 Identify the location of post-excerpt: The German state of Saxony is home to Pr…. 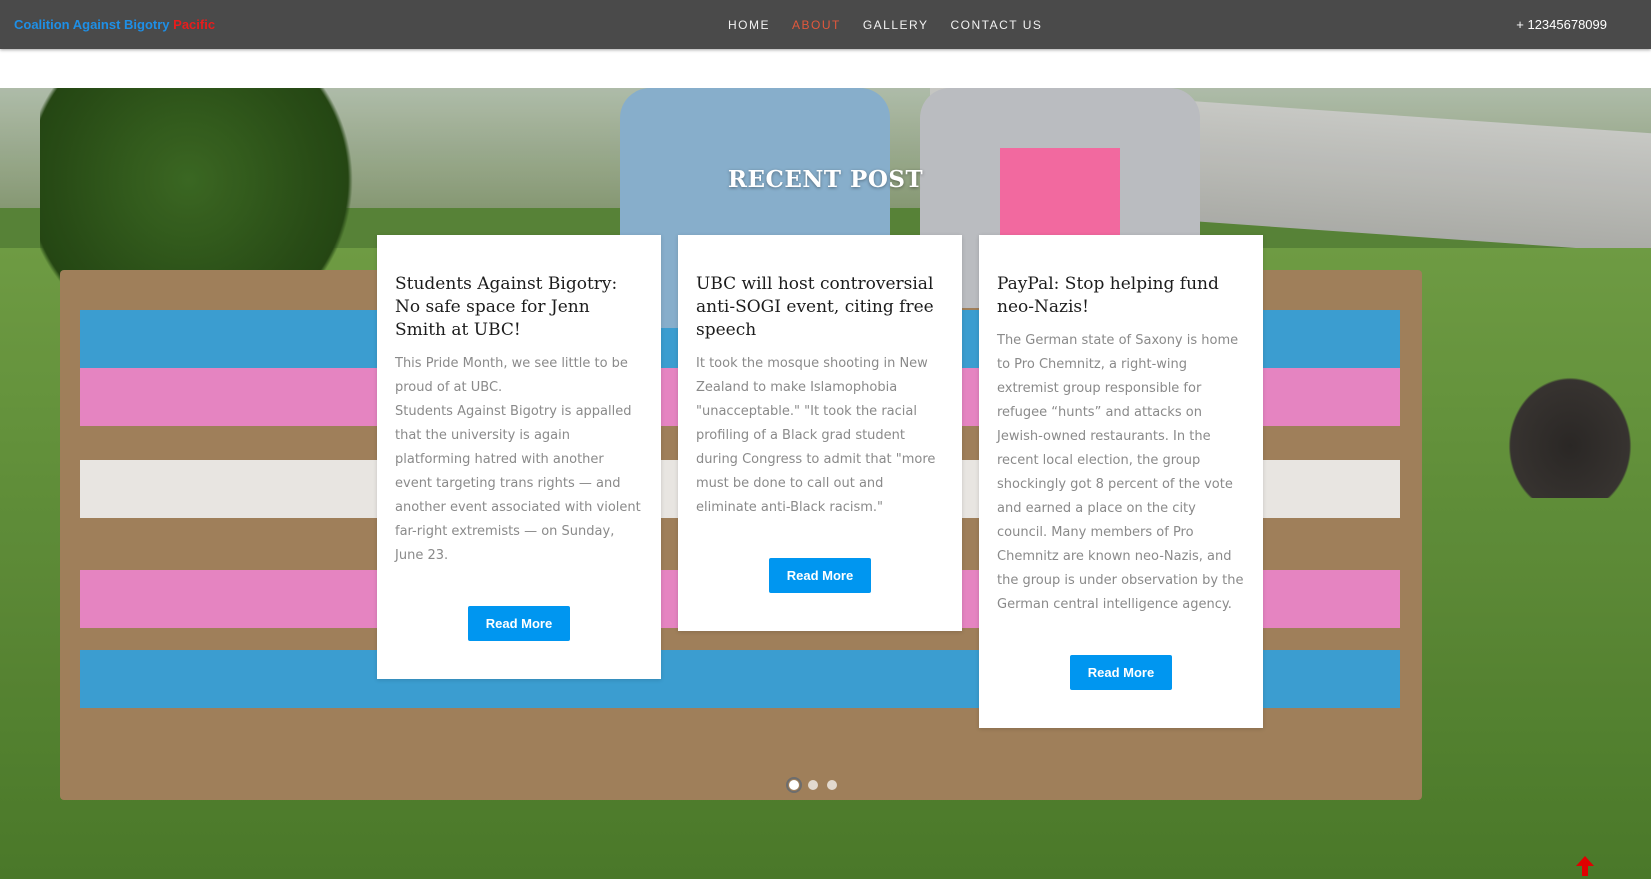
(1120, 472).